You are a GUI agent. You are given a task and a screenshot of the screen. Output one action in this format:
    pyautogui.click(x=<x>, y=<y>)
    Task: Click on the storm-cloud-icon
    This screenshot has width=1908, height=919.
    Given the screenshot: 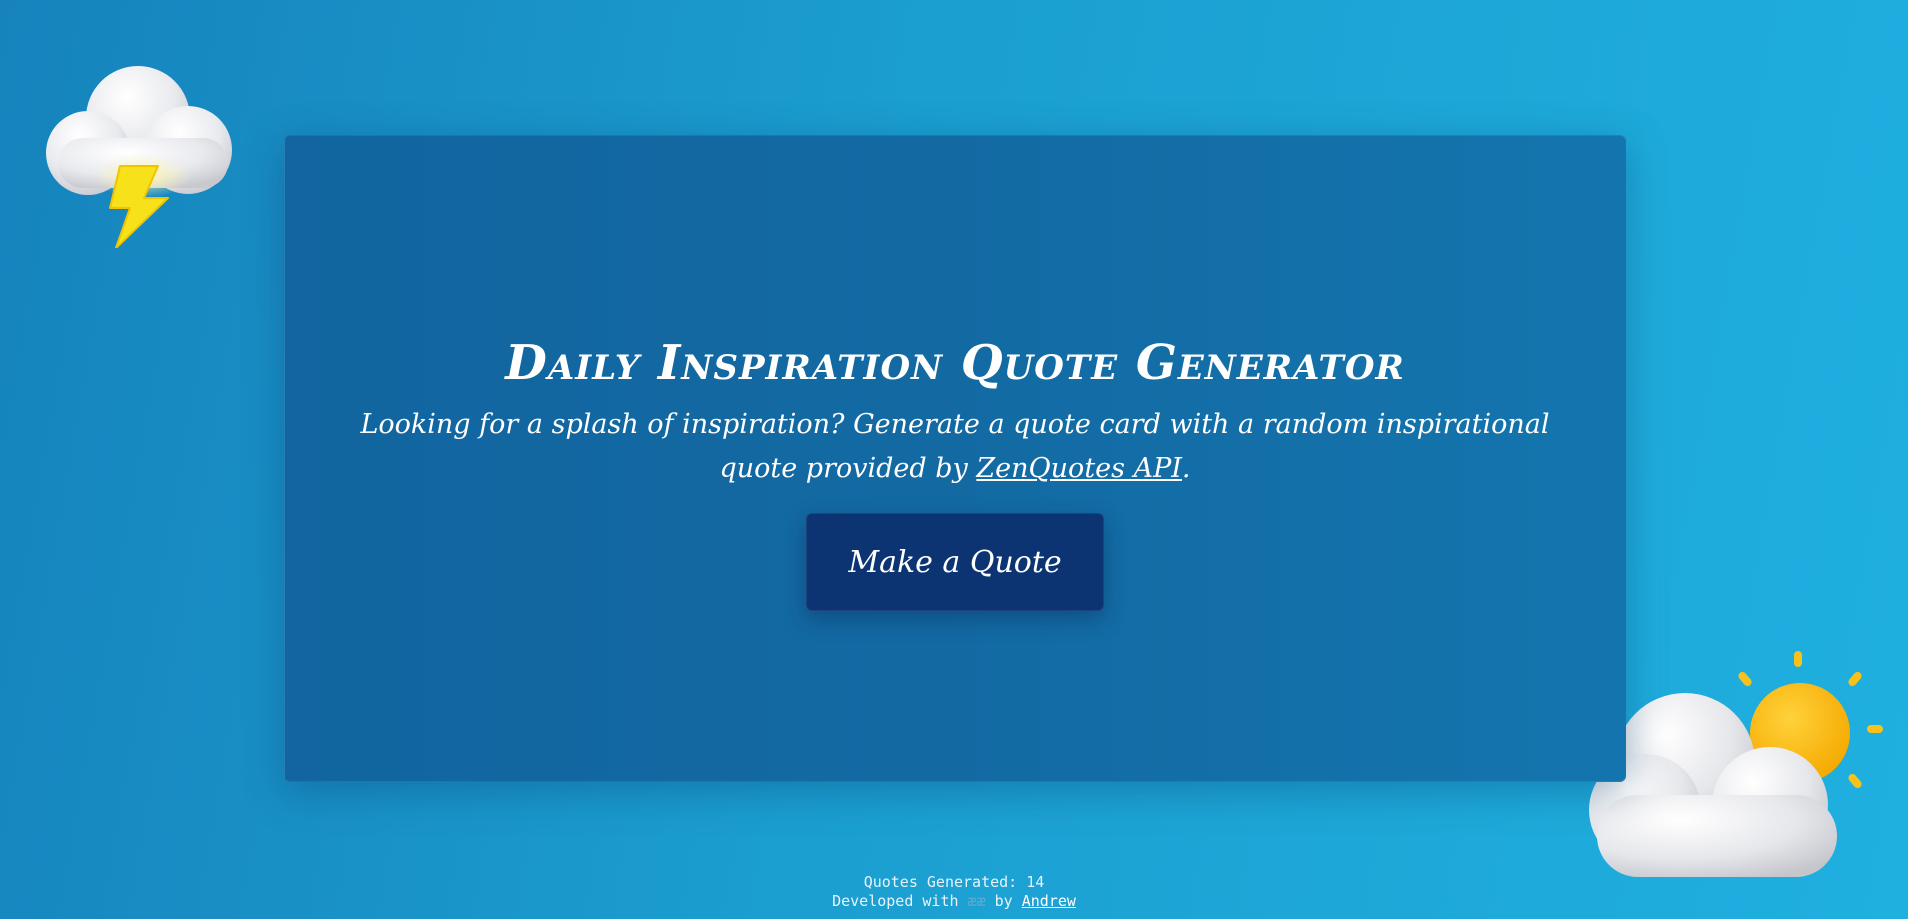 What is the action you would take?
    pyautogui.click(x=138, y=153)
    